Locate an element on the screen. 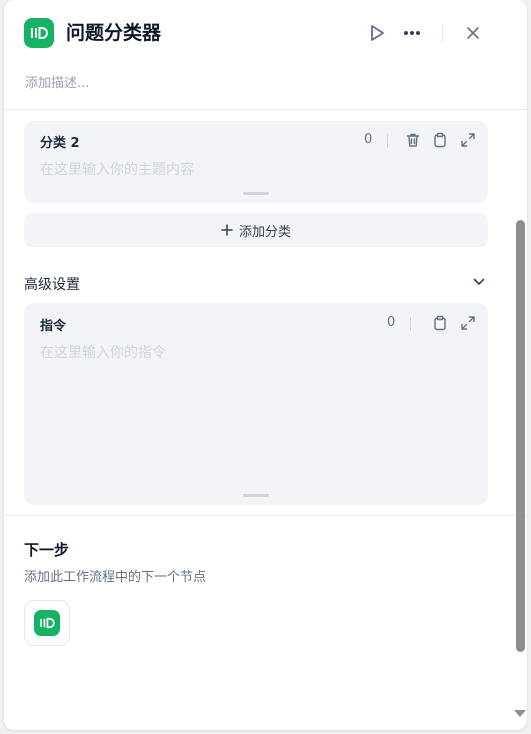 The width and height of the screenshot is (531, 734). expand-class-button is located at coordinates (468, 140).